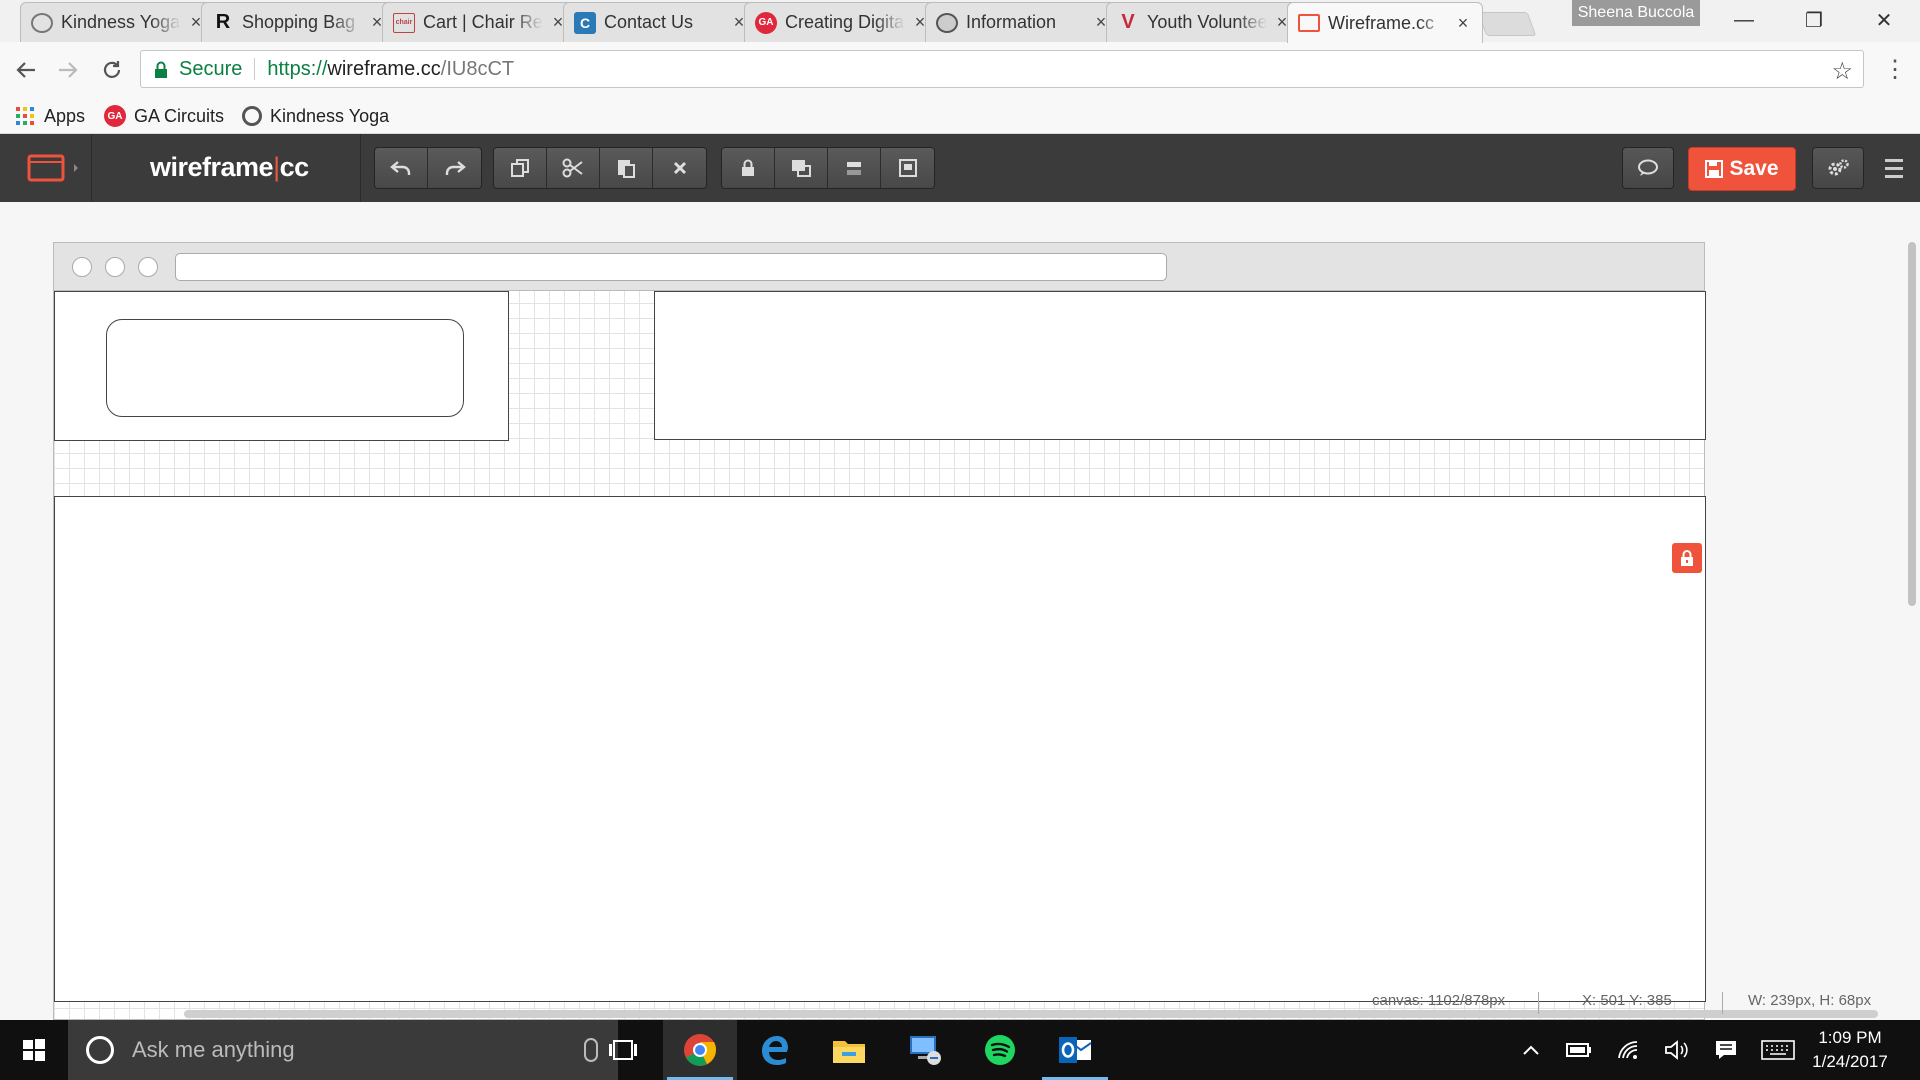 The height and width of the screenshot is (1080, 1920). What do you see at coordinates (1884, 20) in the screenshot?
I see `close-window-button: ✕` at bounding box center [1884, 20].